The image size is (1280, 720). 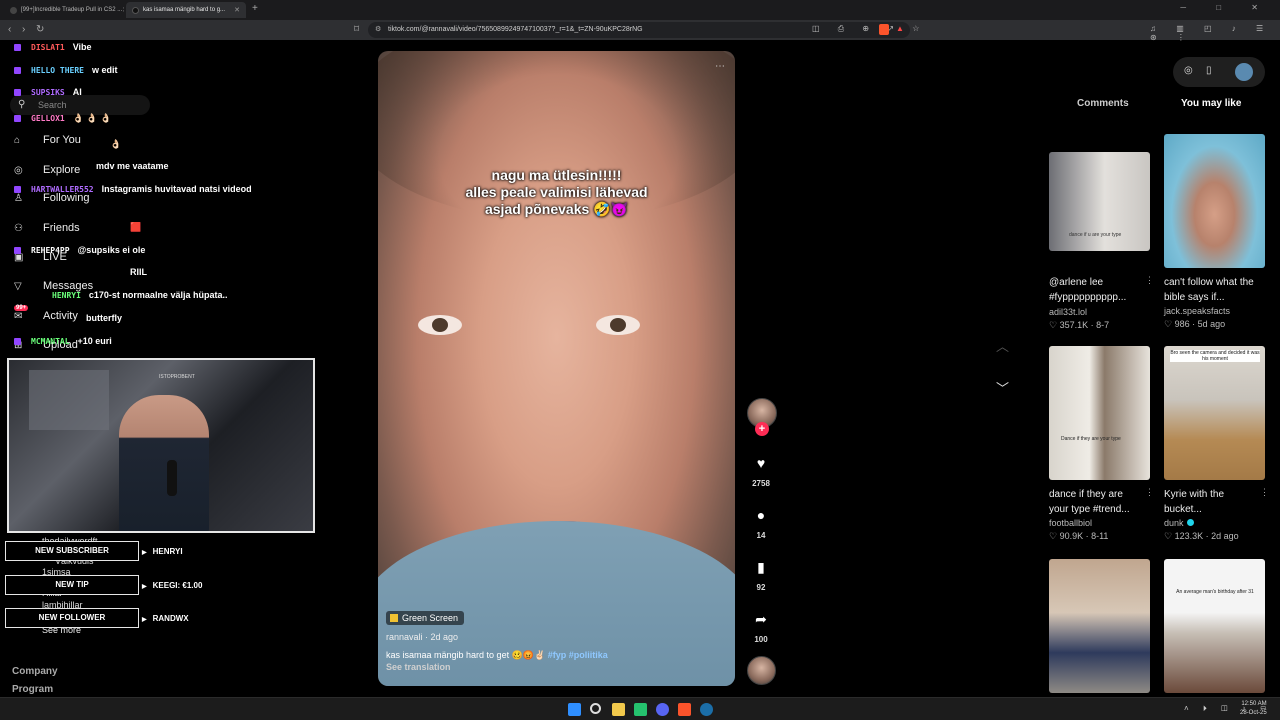 What do you see at coordinates (1188, 70) in the screenshot?
I see `compass-icon: ◎` at bounding box center [1188, 70].